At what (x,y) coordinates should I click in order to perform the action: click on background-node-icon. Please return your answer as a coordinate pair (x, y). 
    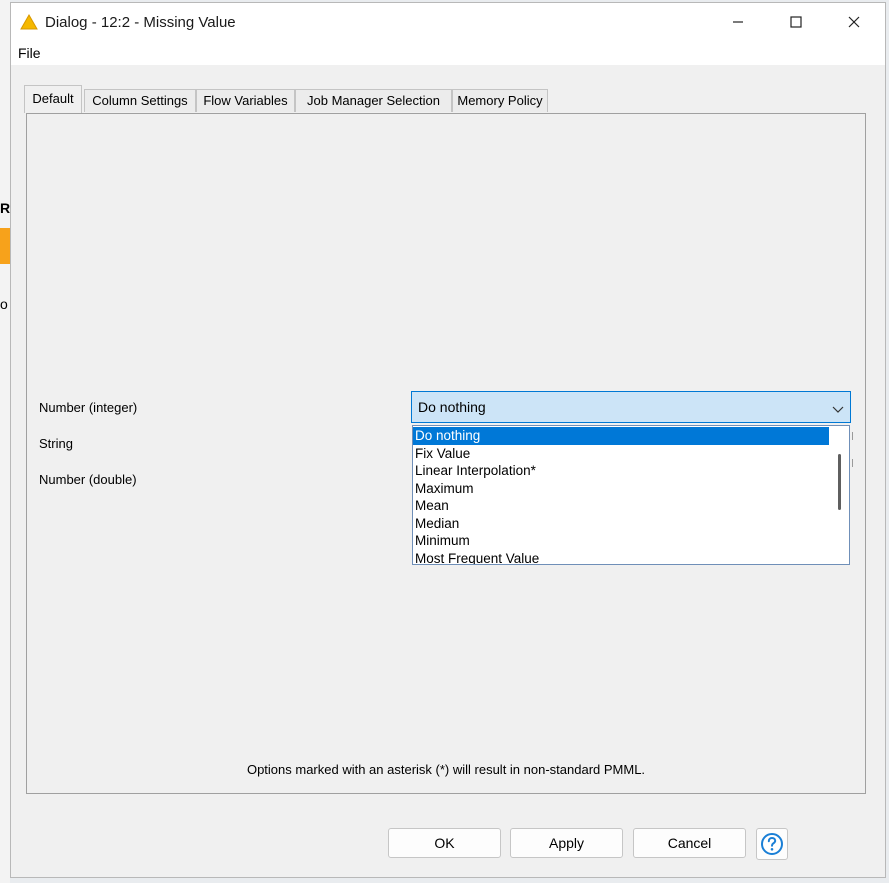
    Looking at the image, I should click on (5, 246).